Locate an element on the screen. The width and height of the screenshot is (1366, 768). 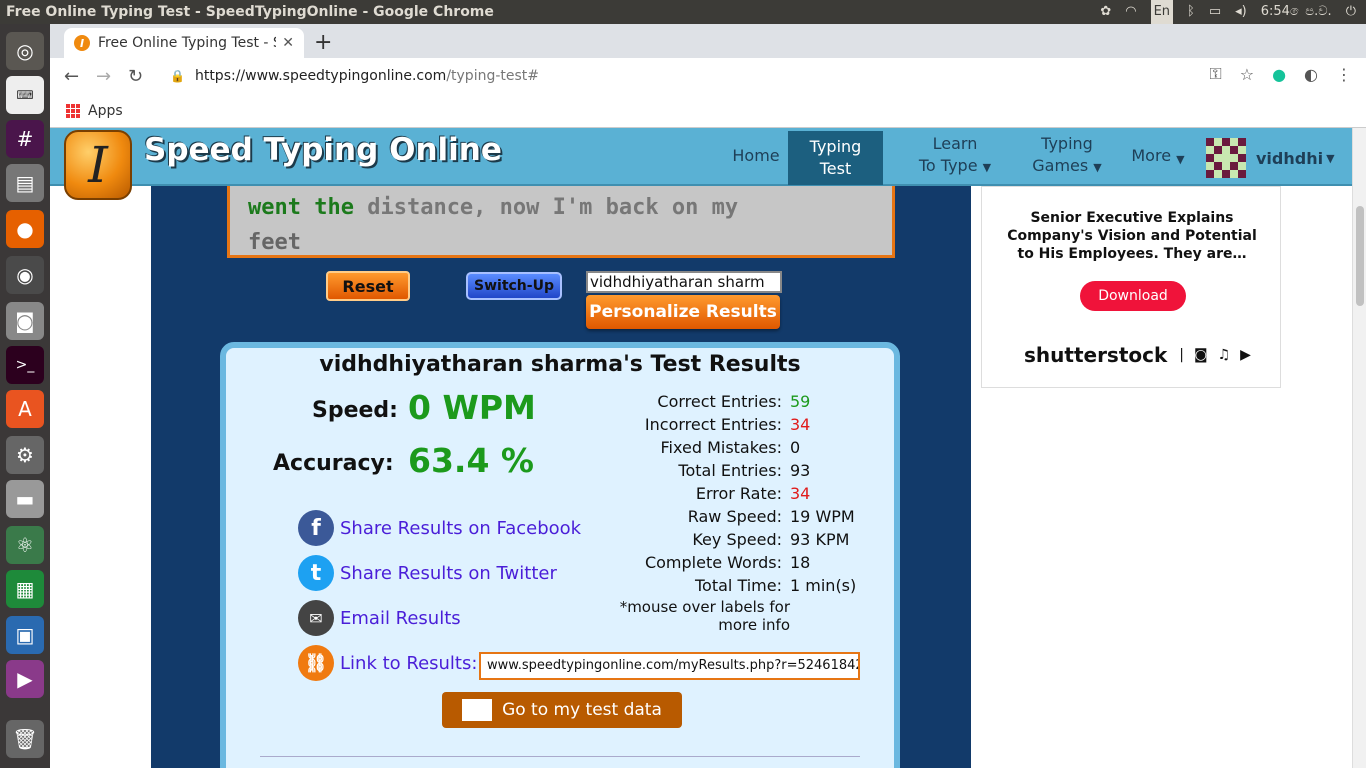
accuracy-label: Accuracy: is located at coordinates (333, 463).